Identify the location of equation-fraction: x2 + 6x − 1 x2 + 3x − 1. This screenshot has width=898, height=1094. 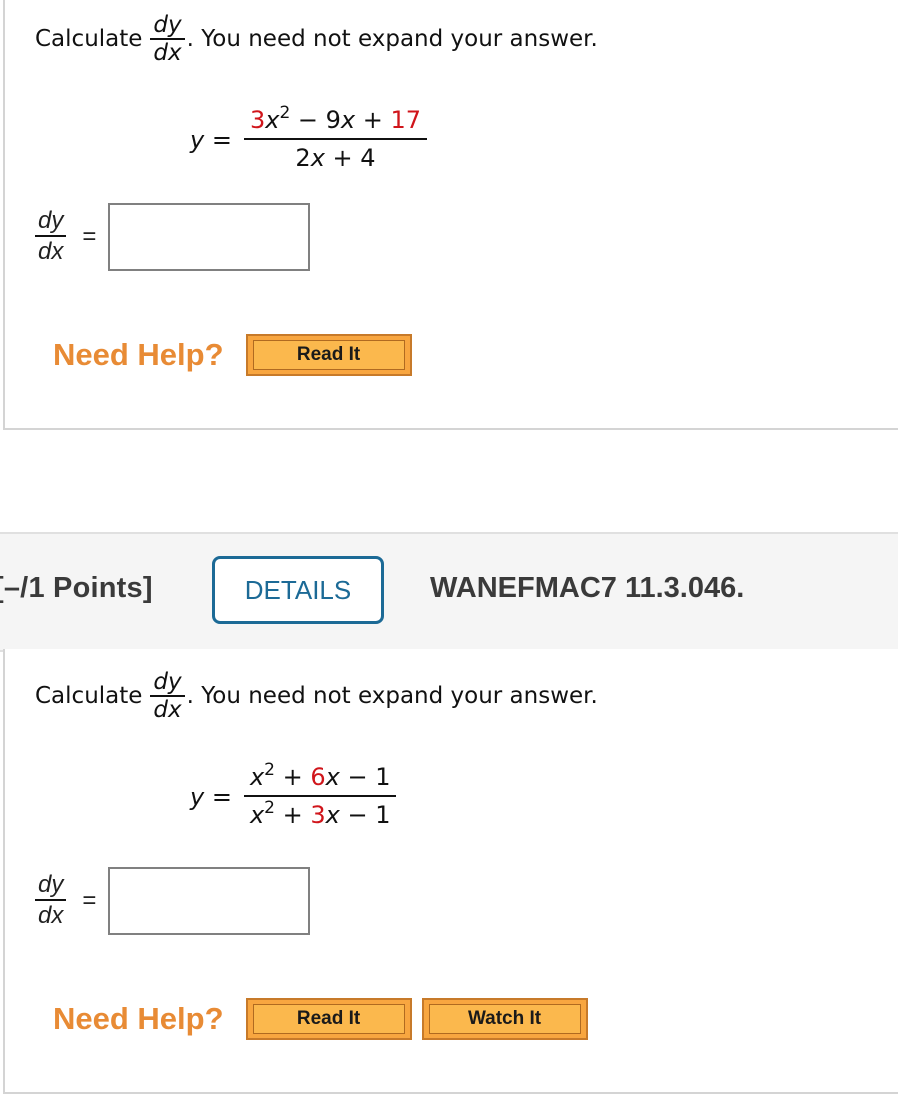
(320, 796).